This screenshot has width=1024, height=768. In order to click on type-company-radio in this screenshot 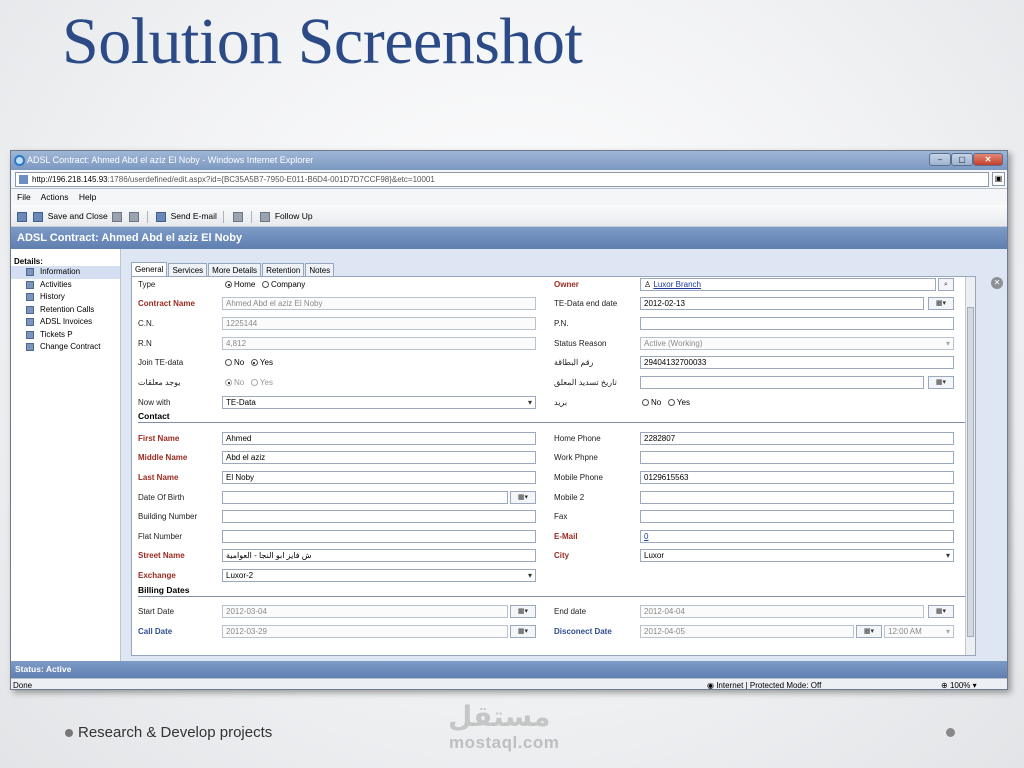, I will do `click(266, 284)`.